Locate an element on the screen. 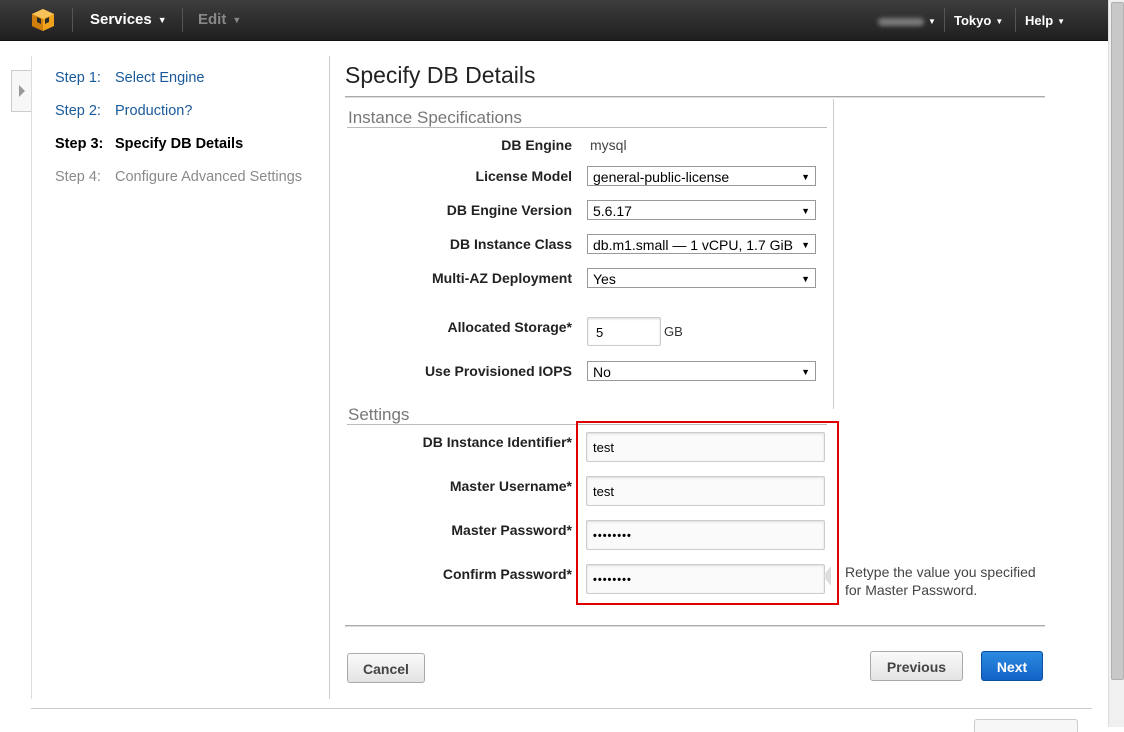  services-menu: Services ▼ is located at coordinates (128, 20).